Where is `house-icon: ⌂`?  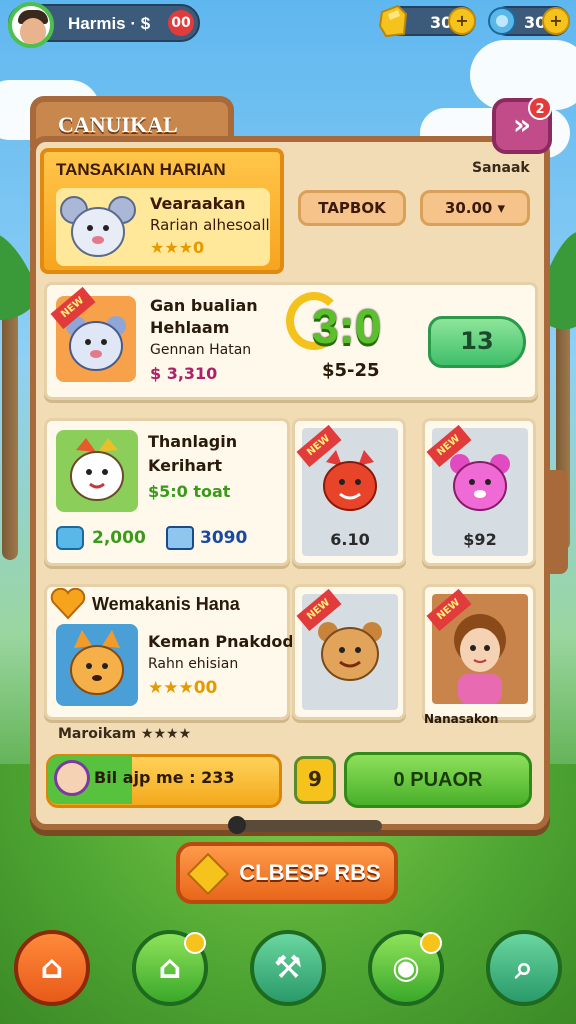
house-icon: ⌂ is located at coordinates (52, 967).